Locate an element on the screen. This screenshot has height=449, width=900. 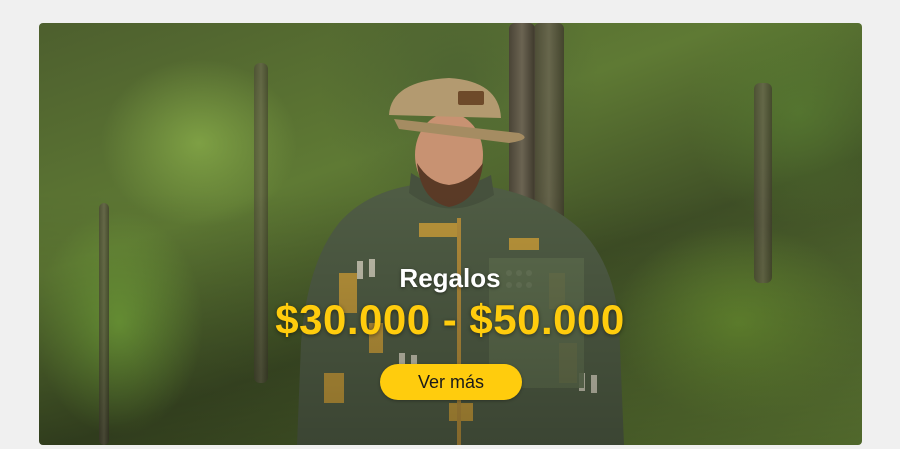
banner-title: Regalos is located at coordinates (450, 278).